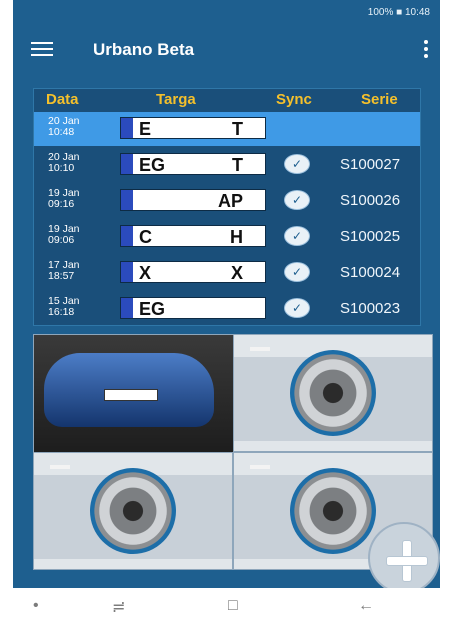 Image resolution: width=453 pixels, height=621 pixels. I want to click on row-serie: S100023, so click(370, 308).